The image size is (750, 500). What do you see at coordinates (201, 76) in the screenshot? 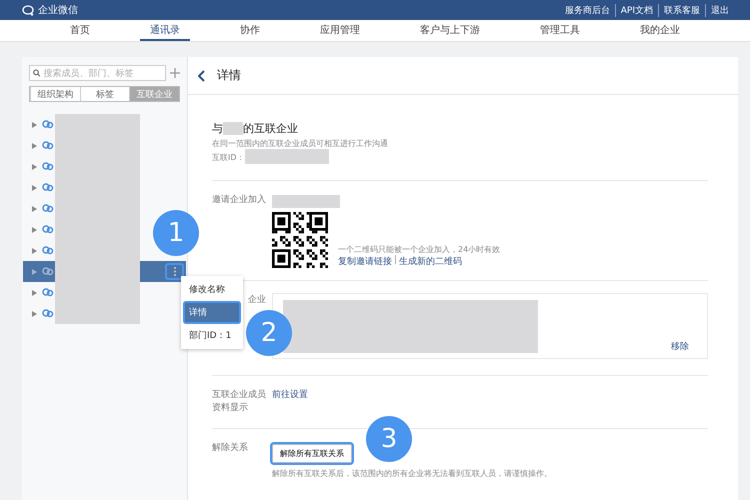
I see `back-icon` at bounding box center [201, 76].